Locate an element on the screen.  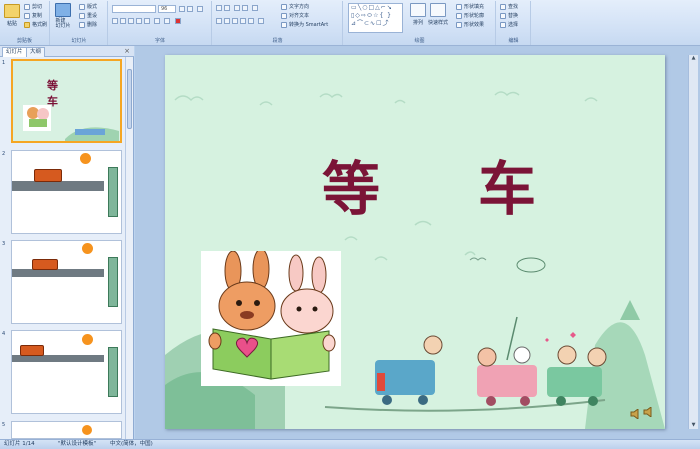
font-name-box is located at coordinates (134, 9).